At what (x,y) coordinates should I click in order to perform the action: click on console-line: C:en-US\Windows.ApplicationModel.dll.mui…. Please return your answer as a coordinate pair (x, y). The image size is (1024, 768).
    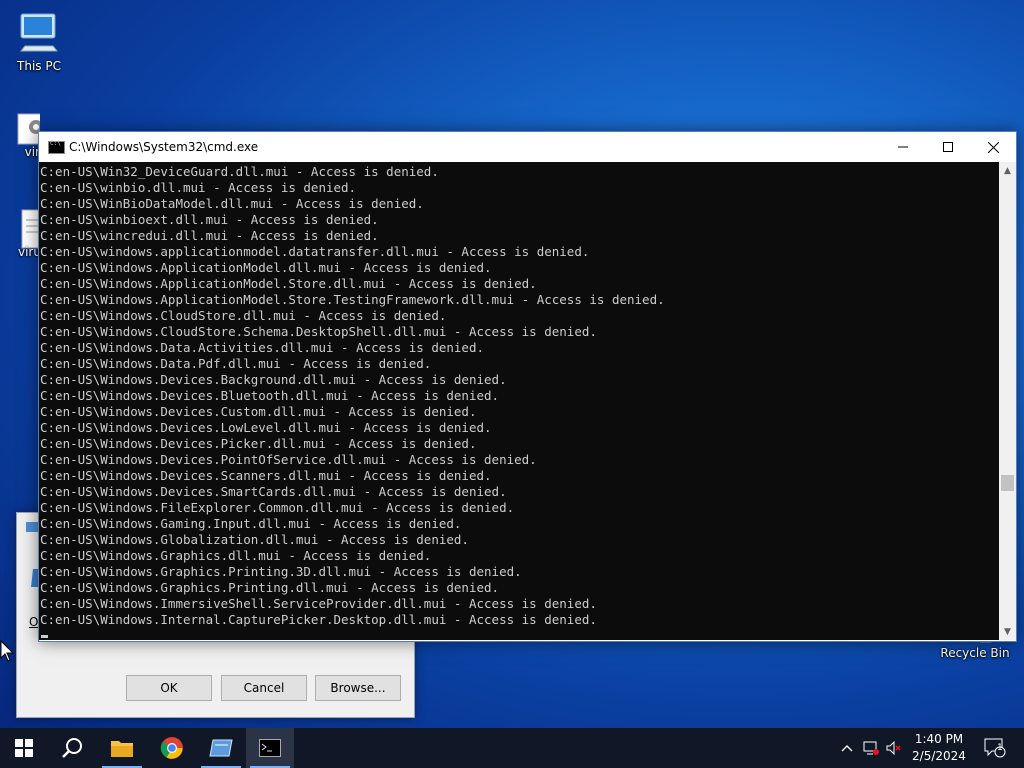
    Looking at the image, I should click on (266, 267).